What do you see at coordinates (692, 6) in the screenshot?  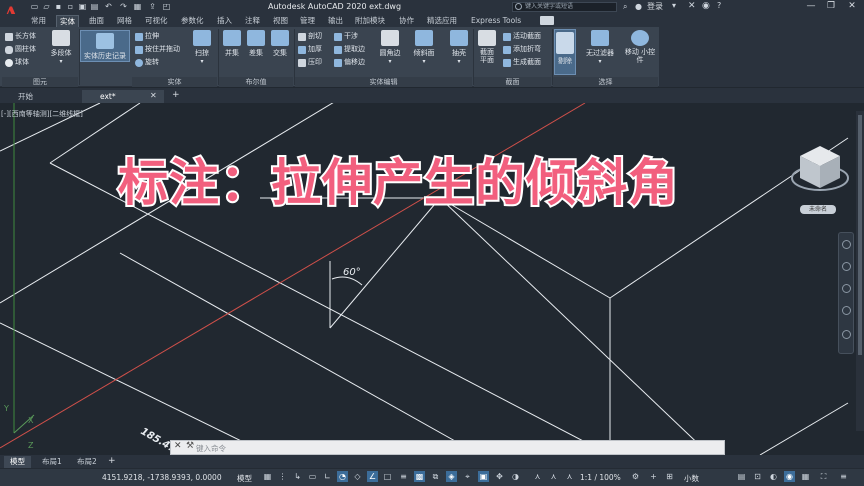 I see `autodesk-app-store-icon: ✕` at bounding box center [692, 6].